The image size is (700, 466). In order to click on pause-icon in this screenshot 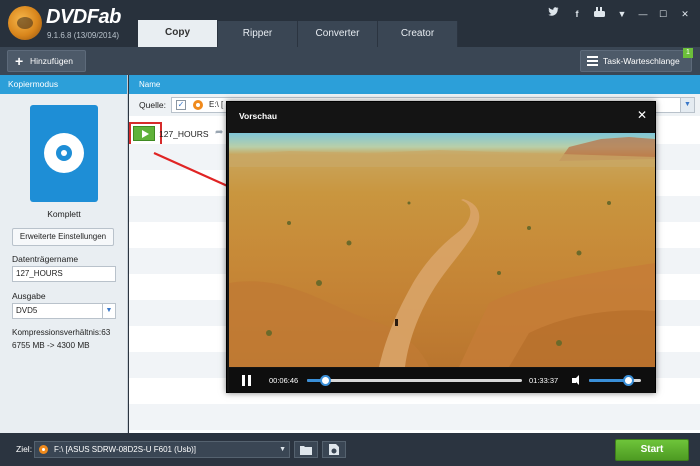, I will do `click(246, 380)`.